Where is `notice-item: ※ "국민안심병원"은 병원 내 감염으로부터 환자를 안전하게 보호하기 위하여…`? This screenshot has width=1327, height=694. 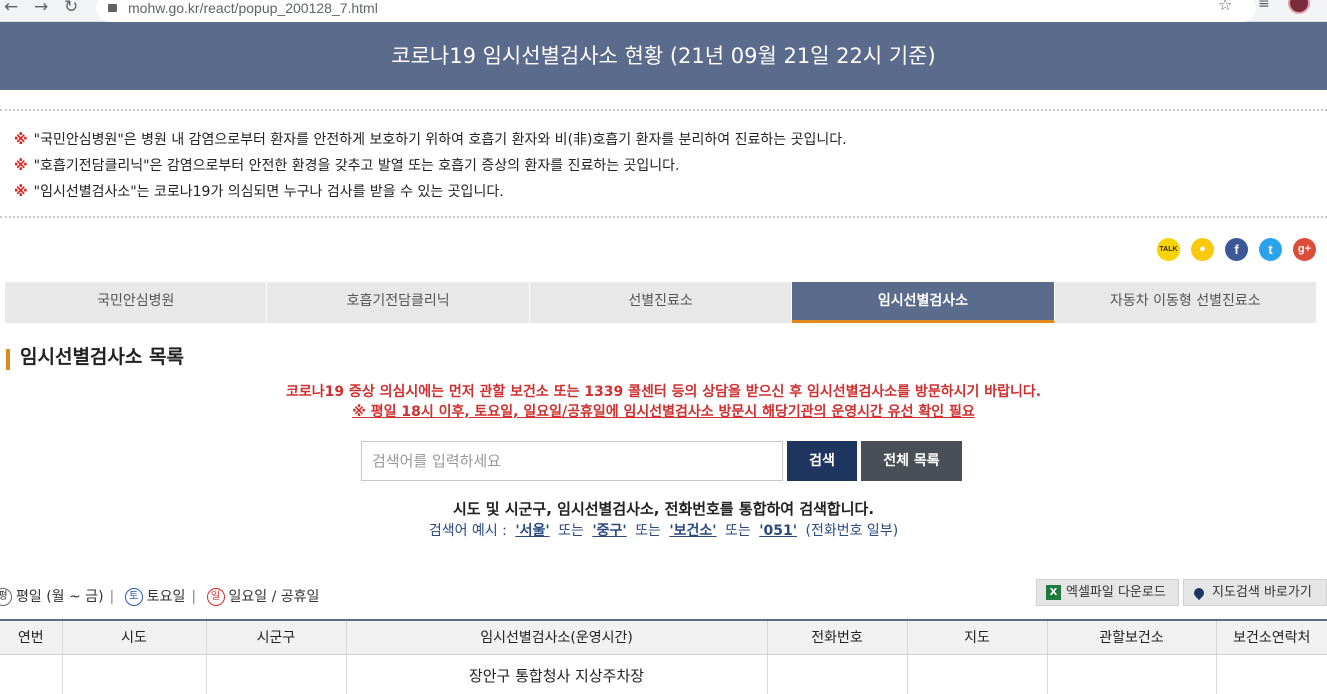 notice-item: ※ "국민안심병원"은 병원 내 감염으로부터 환자를 안전하게 보호하기 위하여… is located at coordinates (430, 140).